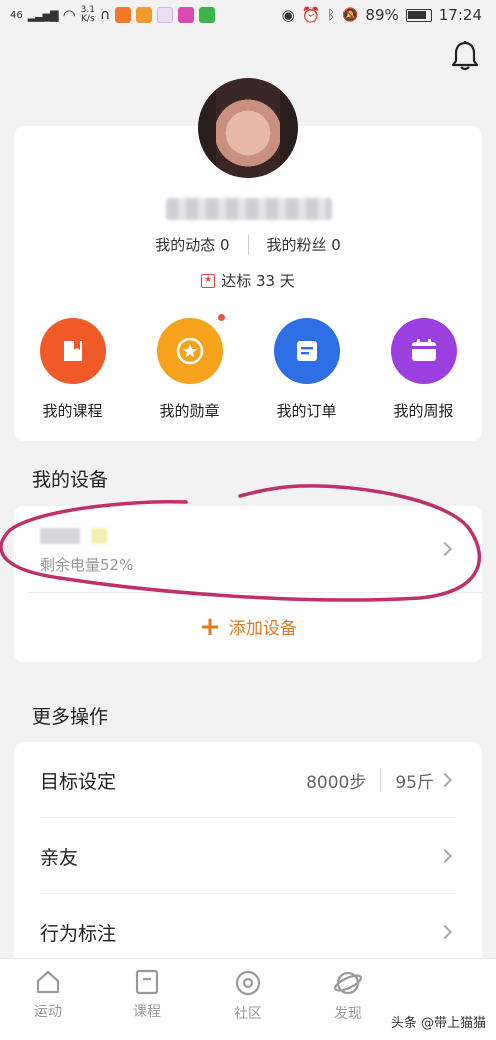 This screenshot has width=496, height=1040. Describe the element at coordinates (248, 15) in the screenshot. I see `status-bar: 46 ▂▃▅▇ ◠ 3.1 K/s ∩ ◉ ⏰ ᛒ 🔕 89% 17:24` at that location.